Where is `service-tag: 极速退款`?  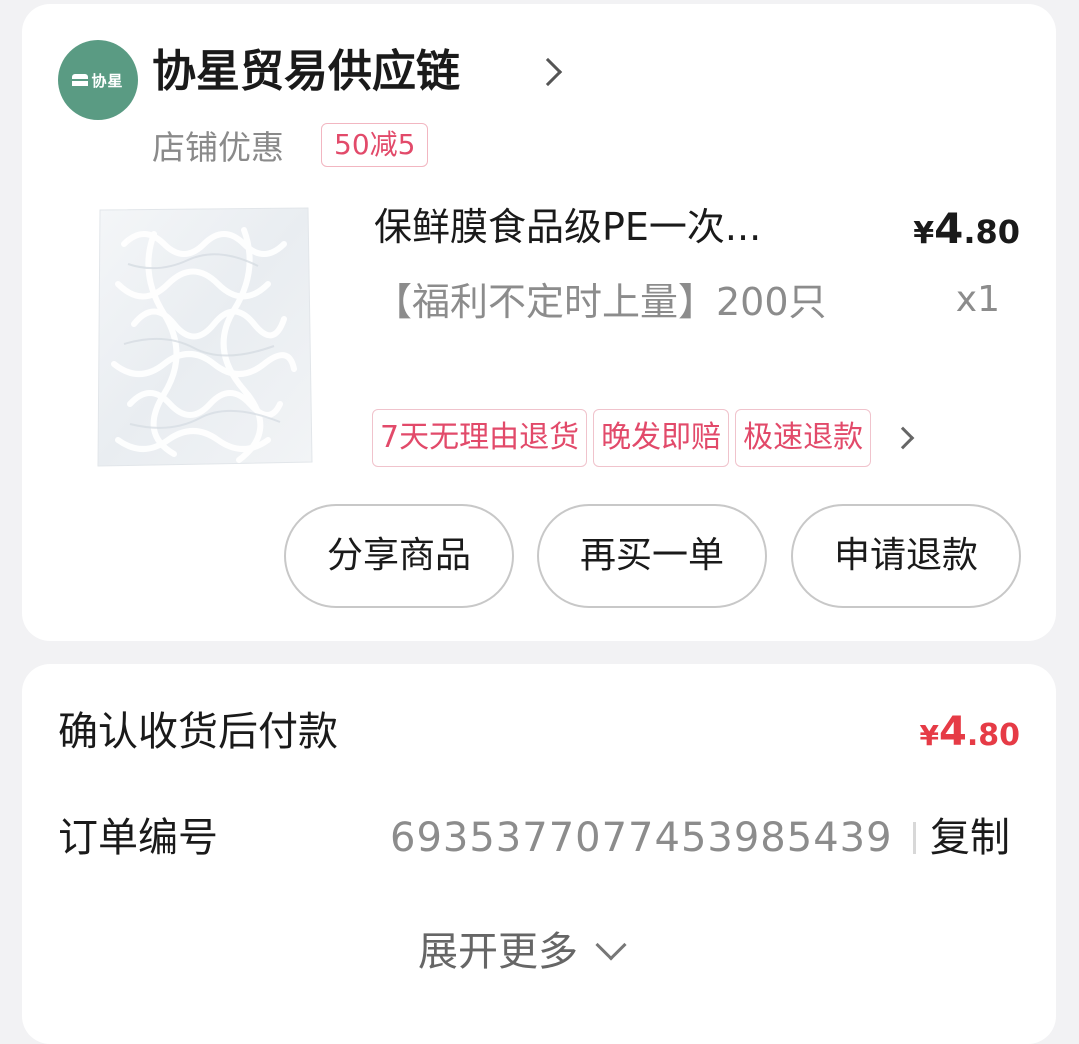 service-tag: 极速退款 is located at coordinates (803, 438).